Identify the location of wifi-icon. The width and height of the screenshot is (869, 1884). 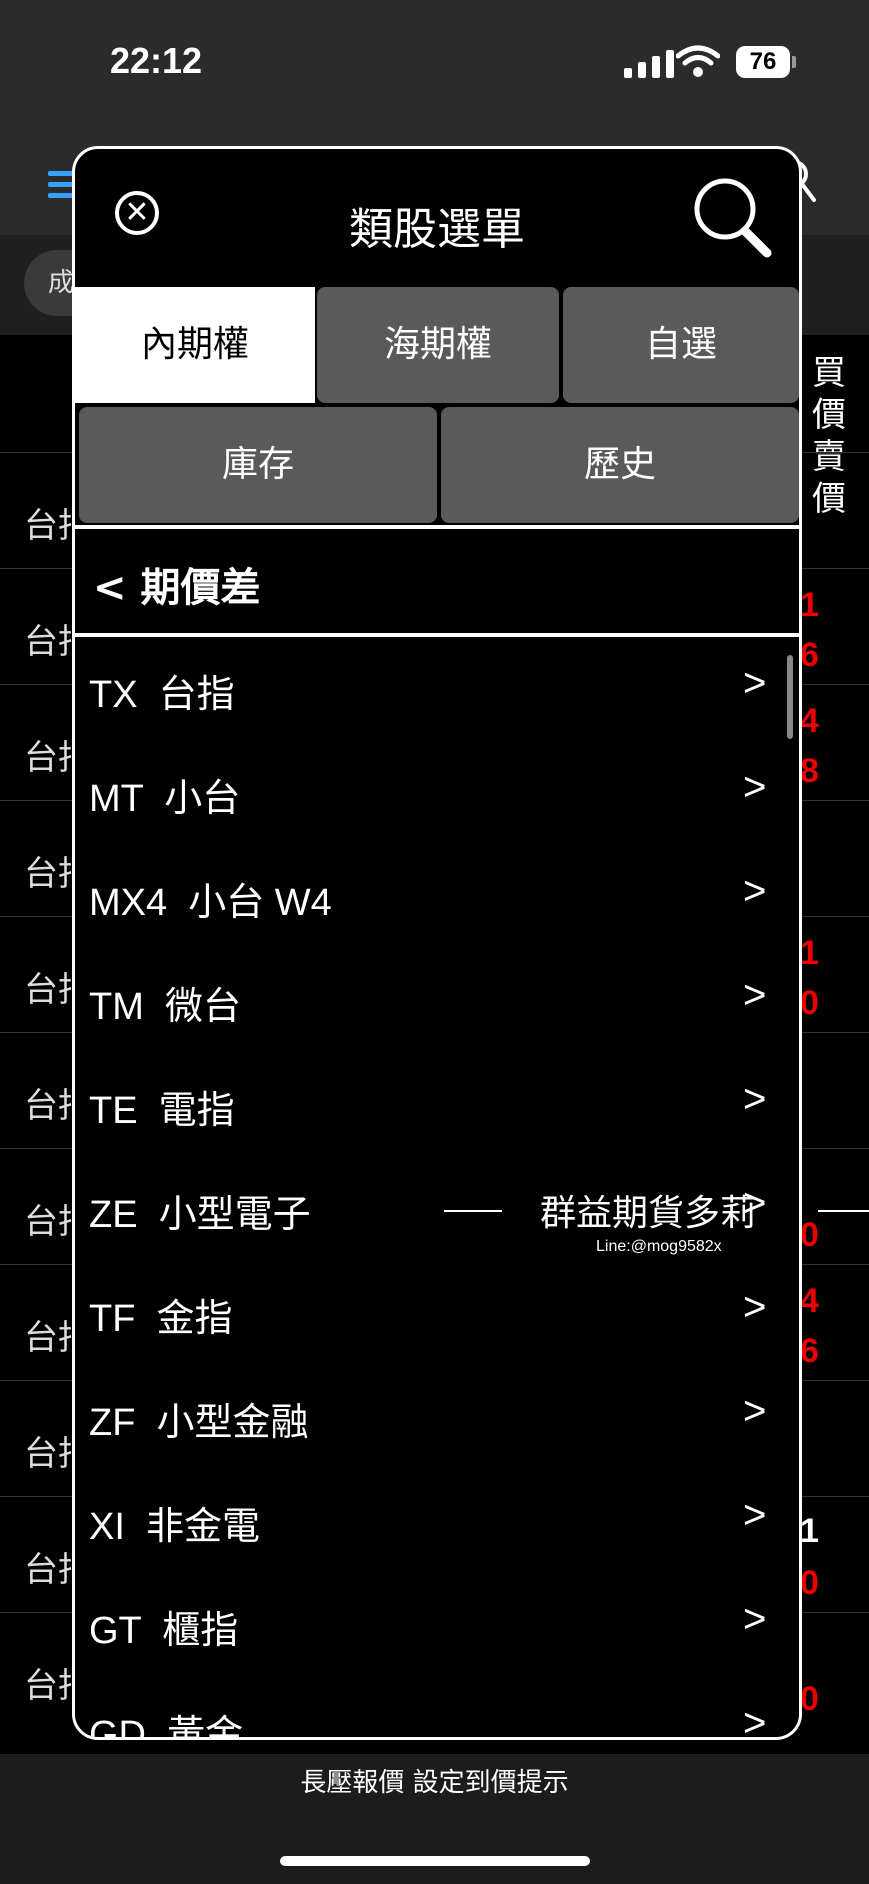
(698, 63).